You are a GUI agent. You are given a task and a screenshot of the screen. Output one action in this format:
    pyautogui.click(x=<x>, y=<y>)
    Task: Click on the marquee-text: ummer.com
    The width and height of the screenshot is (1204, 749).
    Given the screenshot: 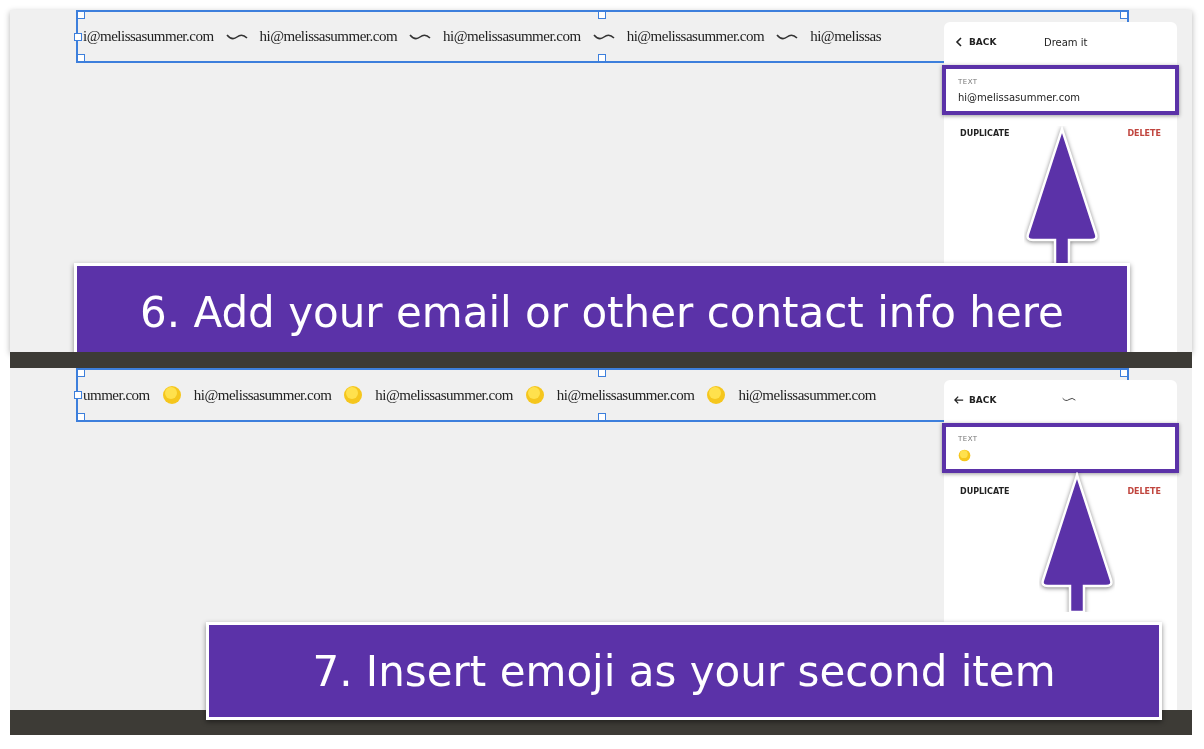 What is the action you would take?
    pyautogui.click(x=116, y=395)
    